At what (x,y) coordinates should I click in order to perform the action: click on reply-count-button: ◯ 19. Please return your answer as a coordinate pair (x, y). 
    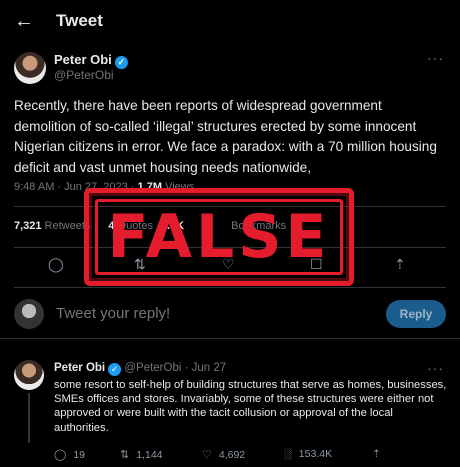
    Looking at the image, I should click on (69, 454).